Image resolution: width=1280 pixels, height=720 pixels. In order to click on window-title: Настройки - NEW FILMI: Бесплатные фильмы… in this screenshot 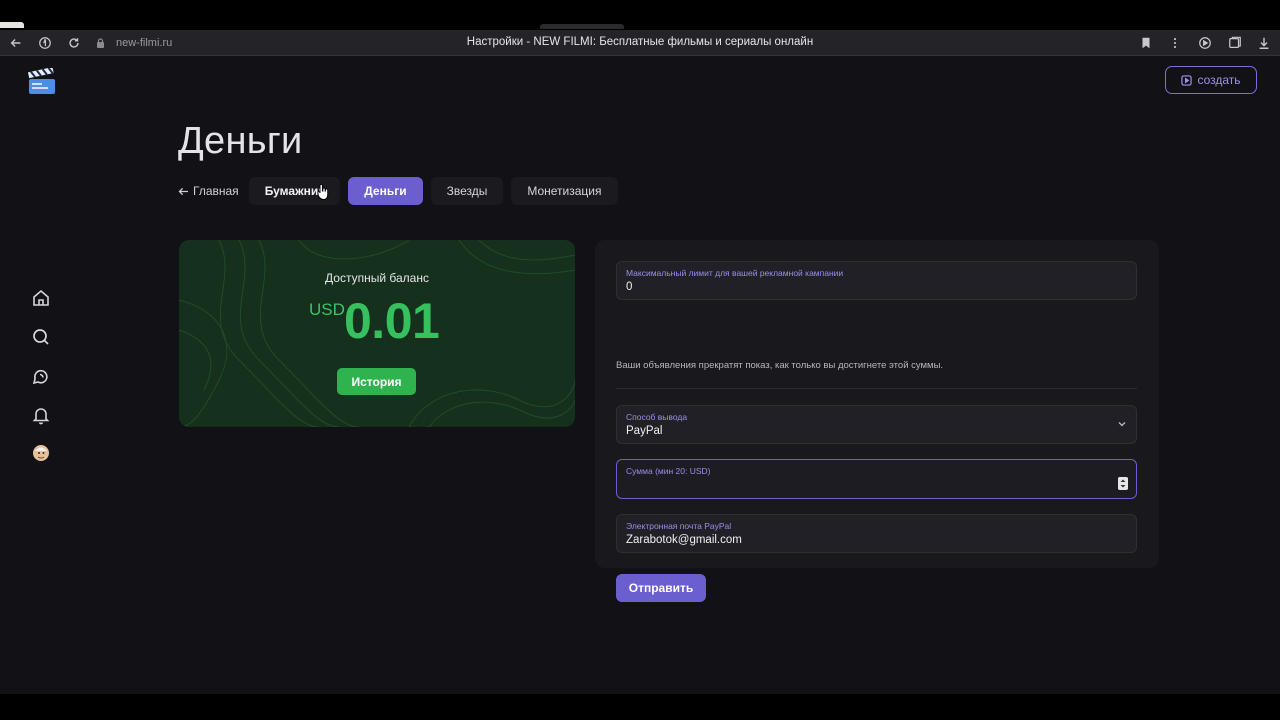, I will do `click(640, 42)`.